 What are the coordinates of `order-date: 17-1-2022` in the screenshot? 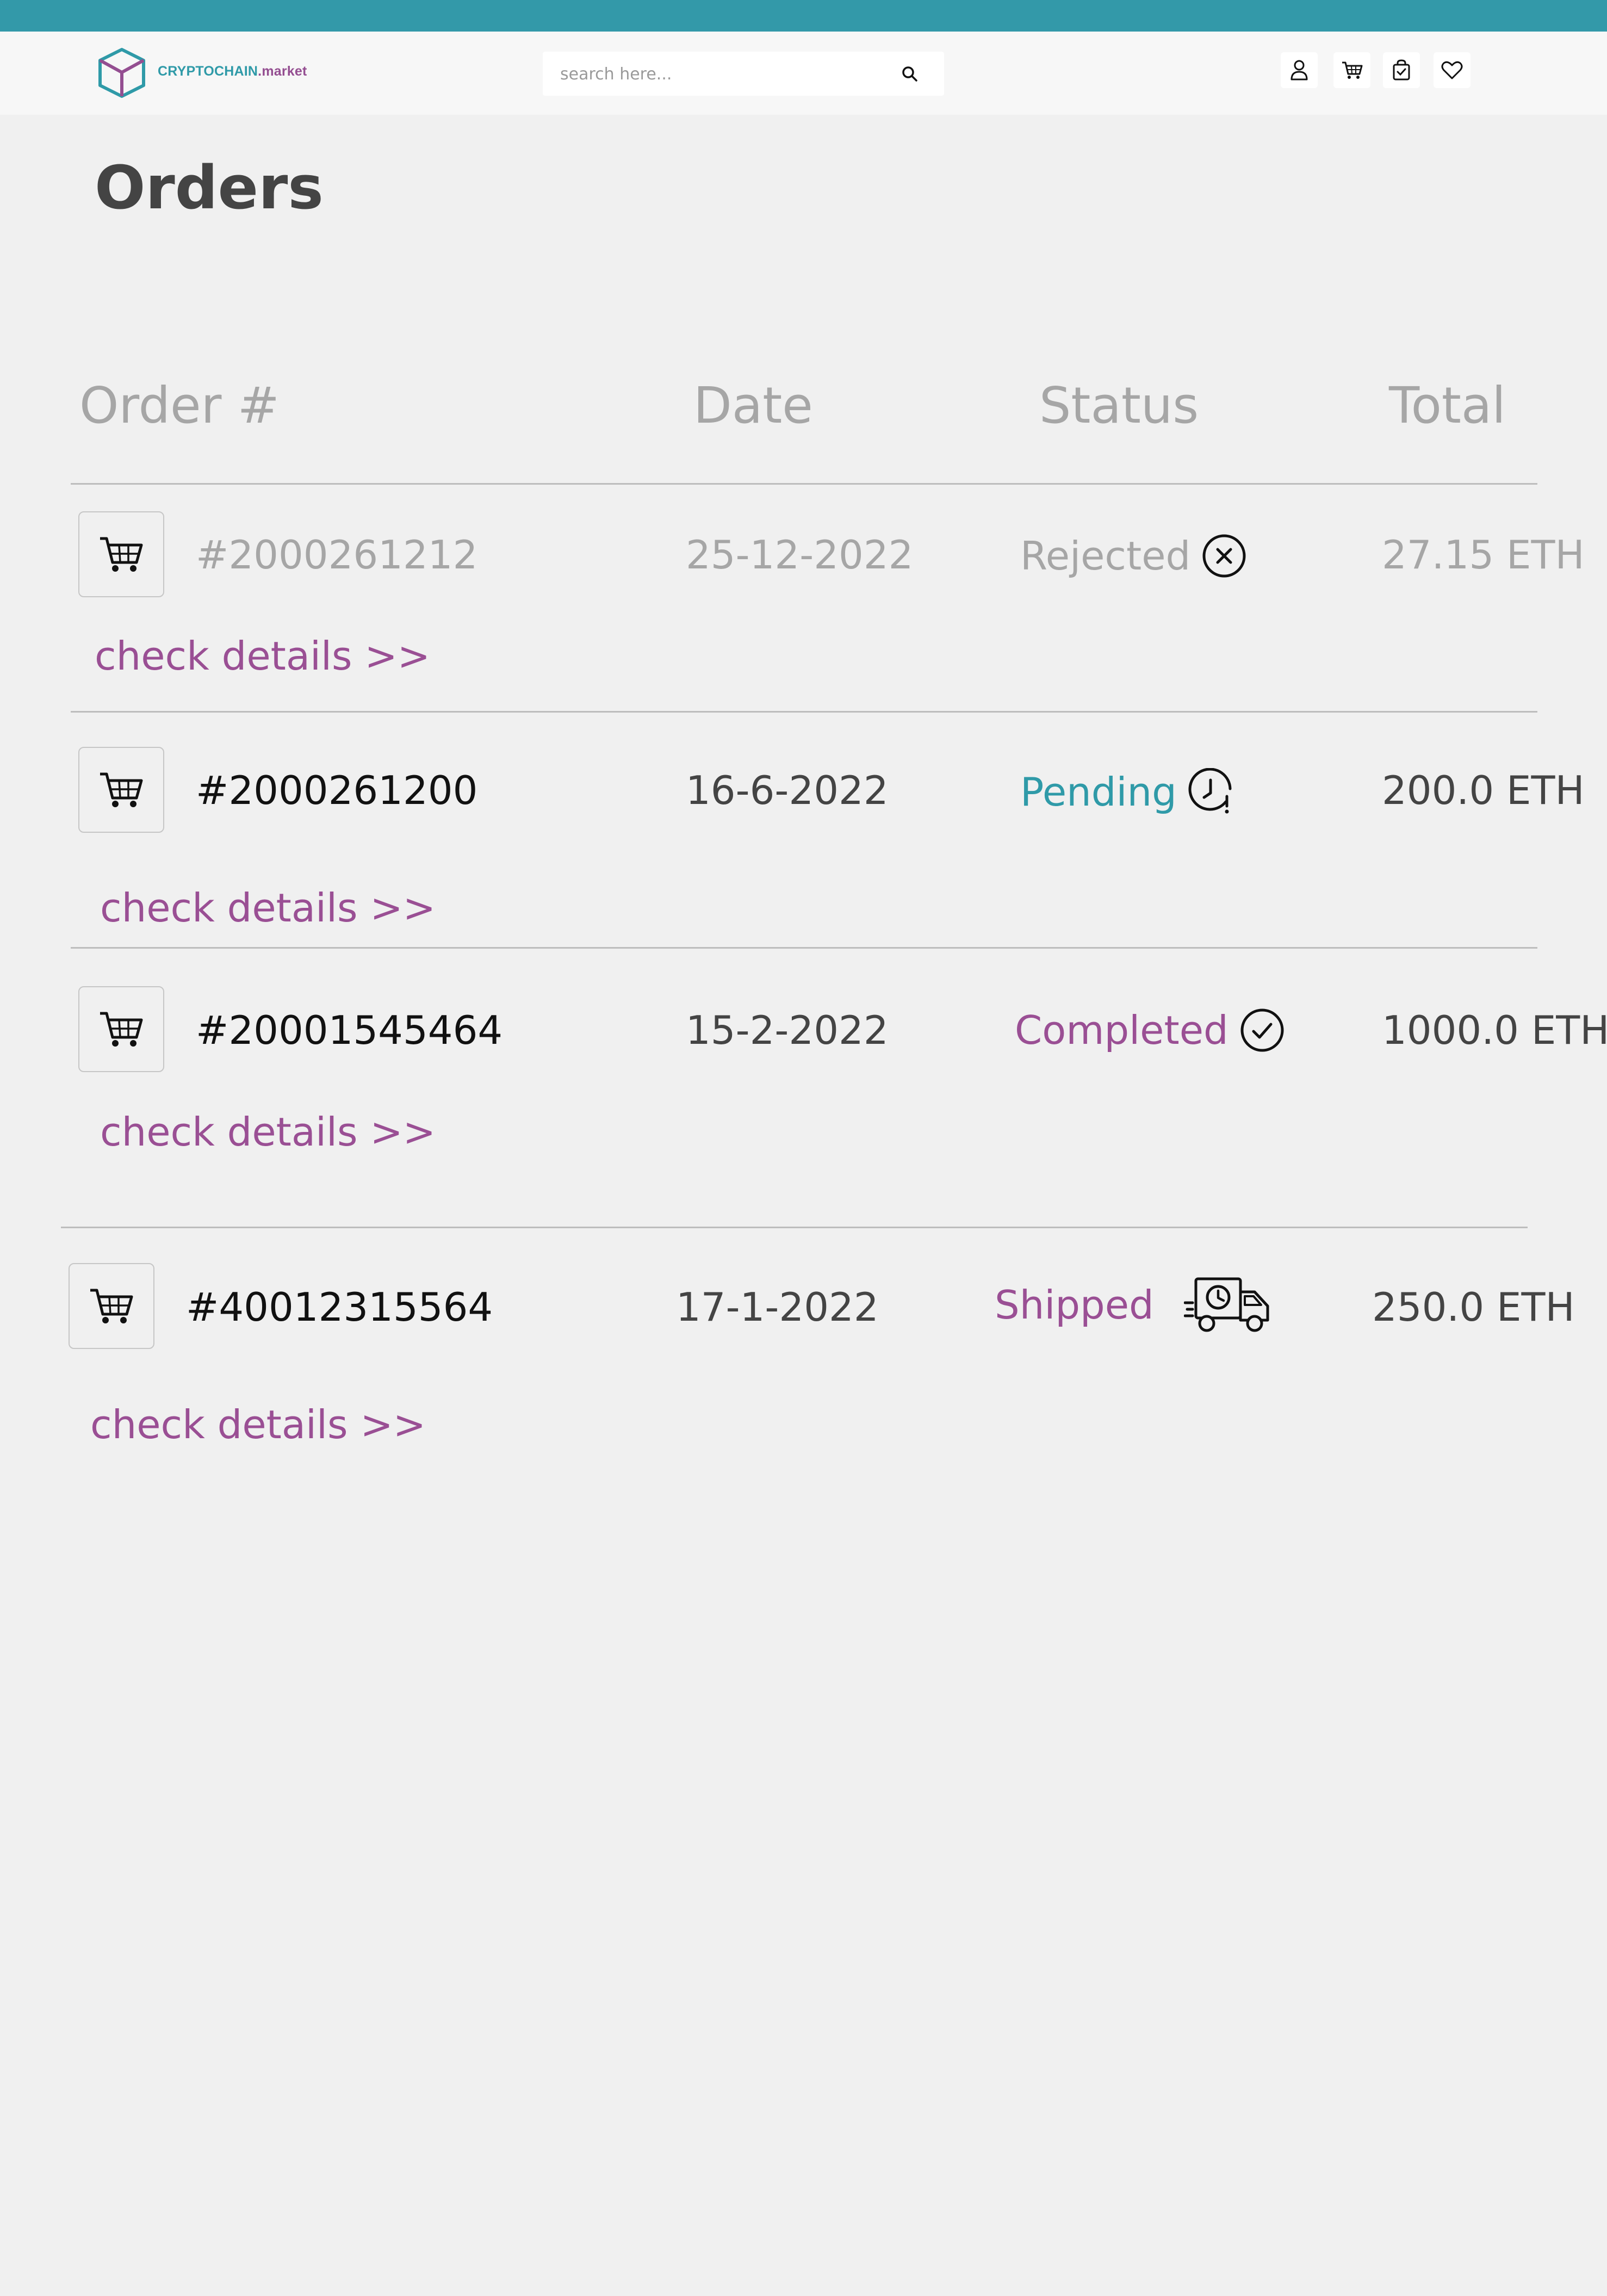 It's located at (777, 1307).